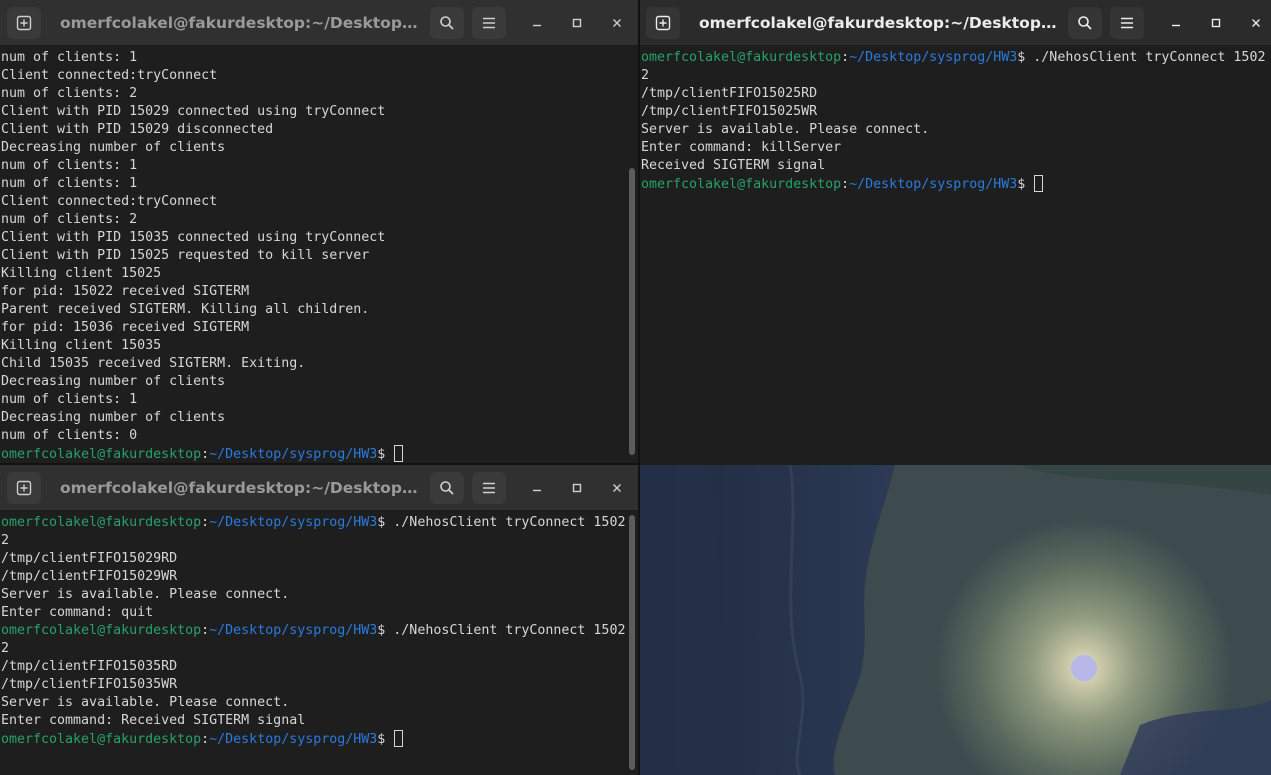  What do you see at coordinates (89, 558) in the screenshot?
I see `output-line: /tmp/clientFIFO15029RD` at bounding box center [89, 558].